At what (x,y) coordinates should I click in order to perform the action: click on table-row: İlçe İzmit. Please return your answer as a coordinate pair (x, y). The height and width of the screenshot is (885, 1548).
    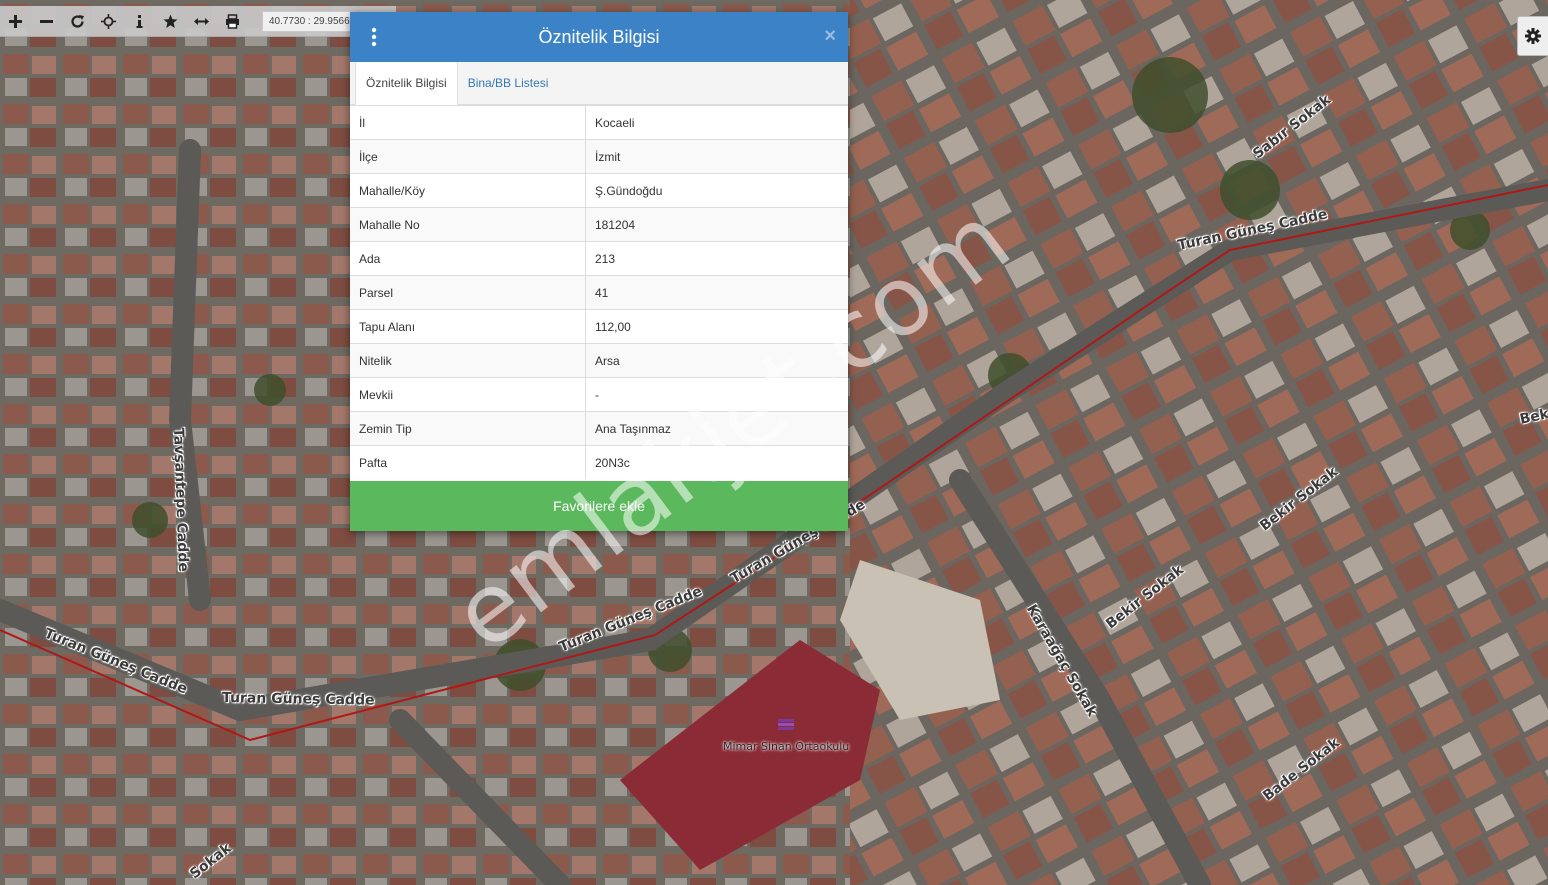
    Looking at the image, I should click on (599, 156).